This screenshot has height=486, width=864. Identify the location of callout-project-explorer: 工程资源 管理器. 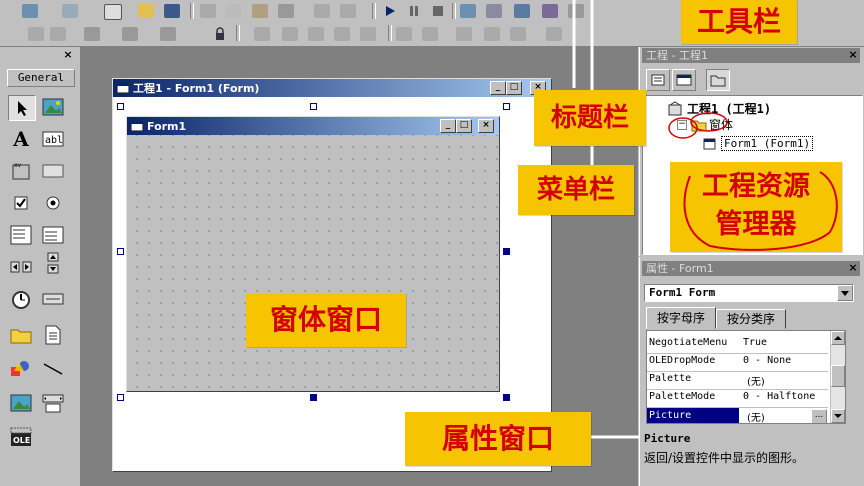
(756, 207).